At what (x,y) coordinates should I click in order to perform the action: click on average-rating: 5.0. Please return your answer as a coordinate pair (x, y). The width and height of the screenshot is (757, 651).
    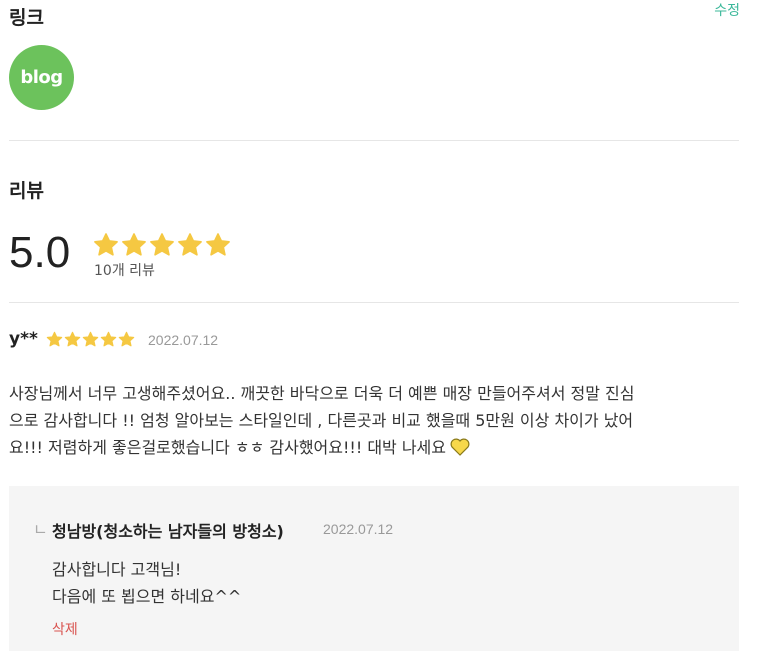
    Looking at the image, I should click on (40, 252).